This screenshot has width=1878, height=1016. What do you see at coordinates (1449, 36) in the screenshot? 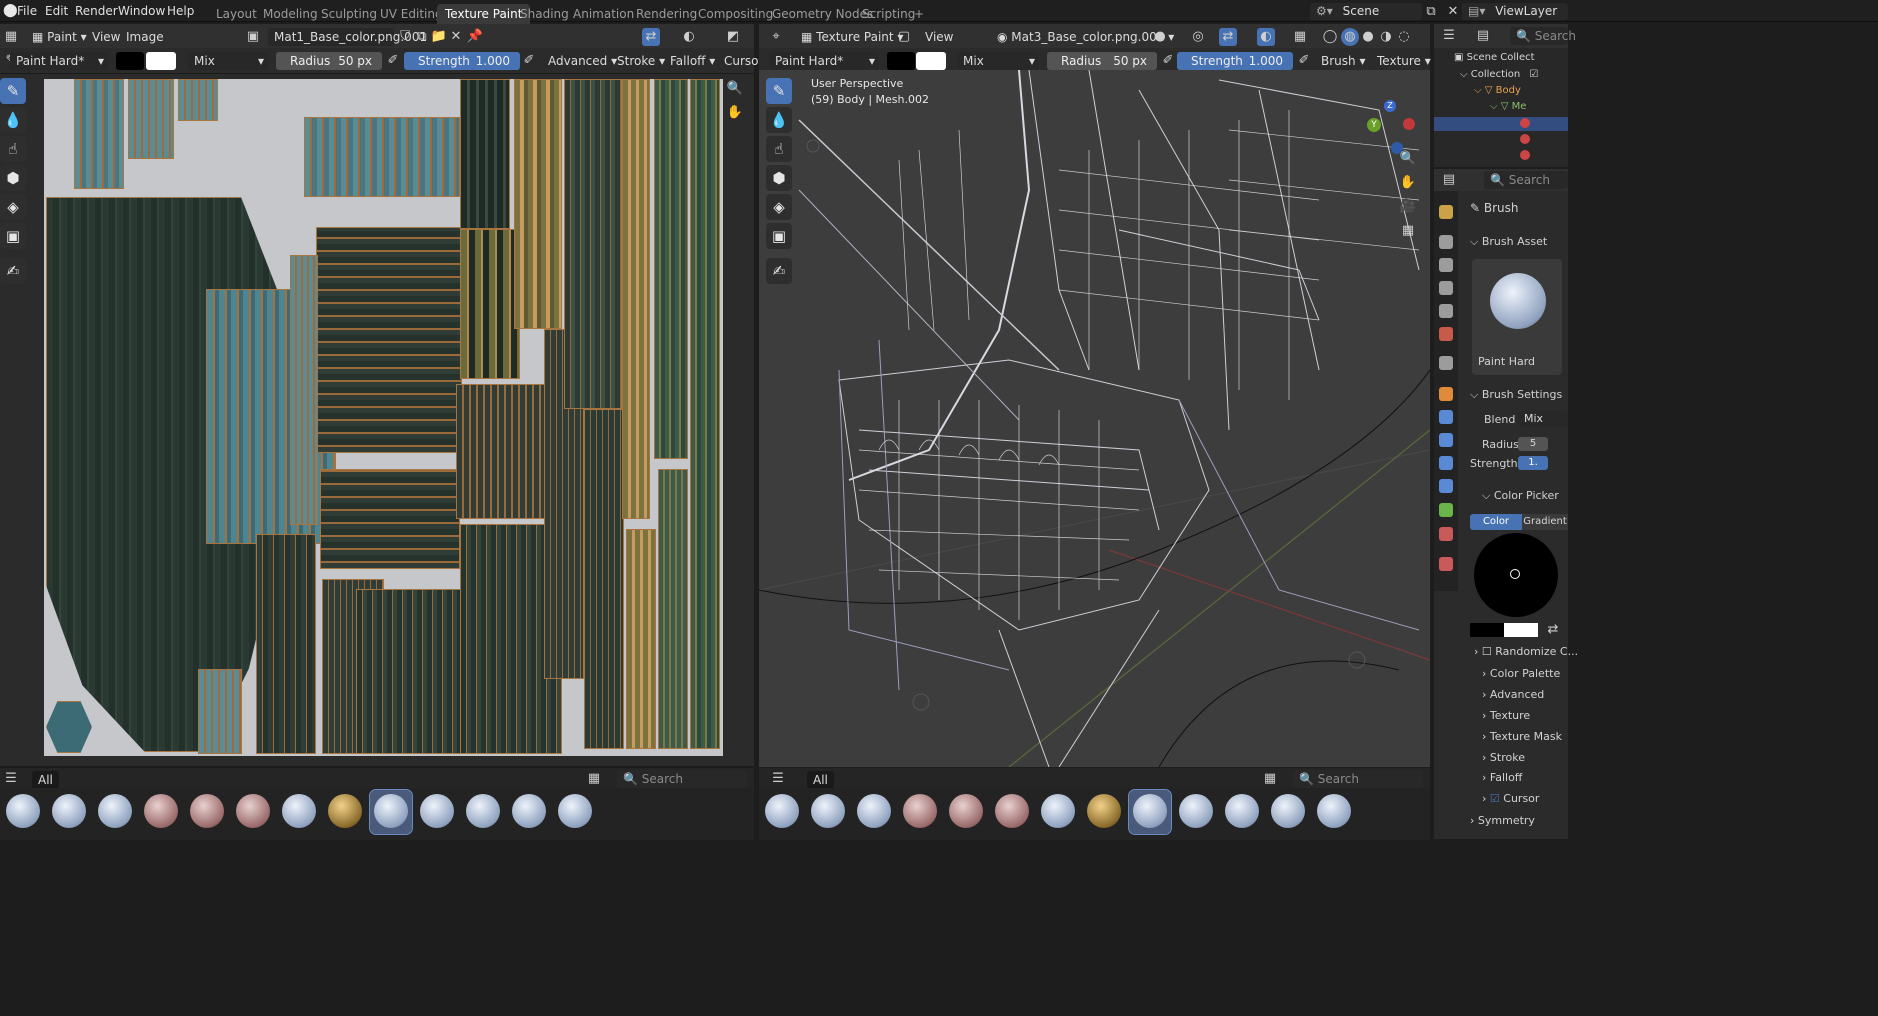
I see `editor-type-icon: ☰` at bounding box center [1449, 36].